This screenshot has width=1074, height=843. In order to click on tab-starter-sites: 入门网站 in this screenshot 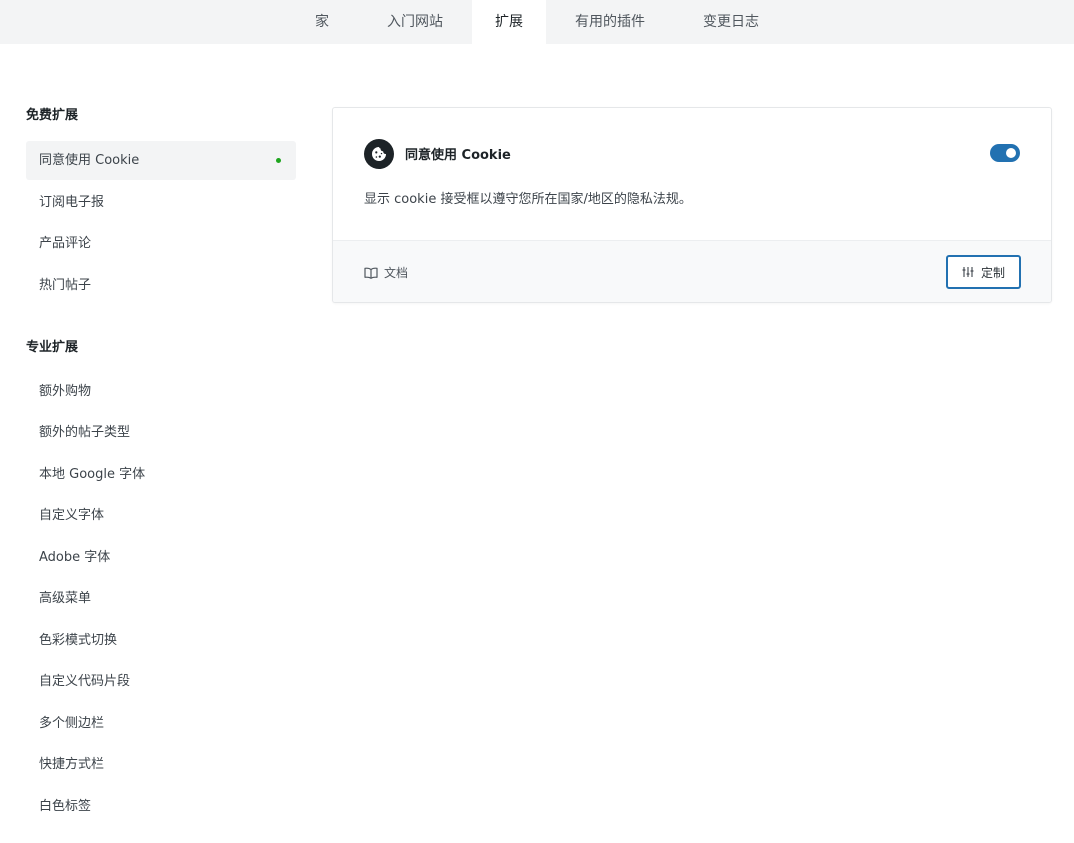, I will do `click(415, 22)`.